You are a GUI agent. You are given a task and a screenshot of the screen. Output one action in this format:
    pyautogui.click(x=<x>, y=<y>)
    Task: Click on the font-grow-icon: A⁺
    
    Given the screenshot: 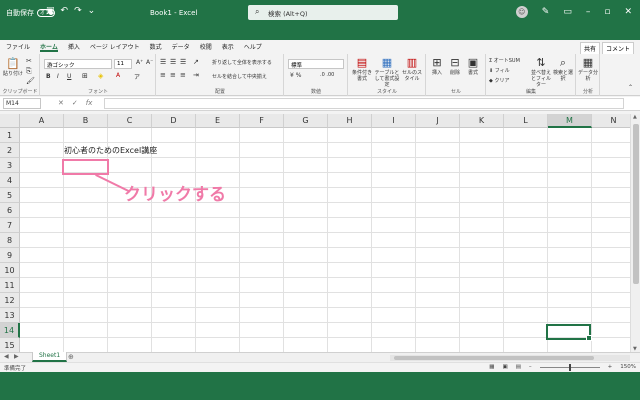 What is the action you would take?
    pyautogui.click(x=139, y=62)
    